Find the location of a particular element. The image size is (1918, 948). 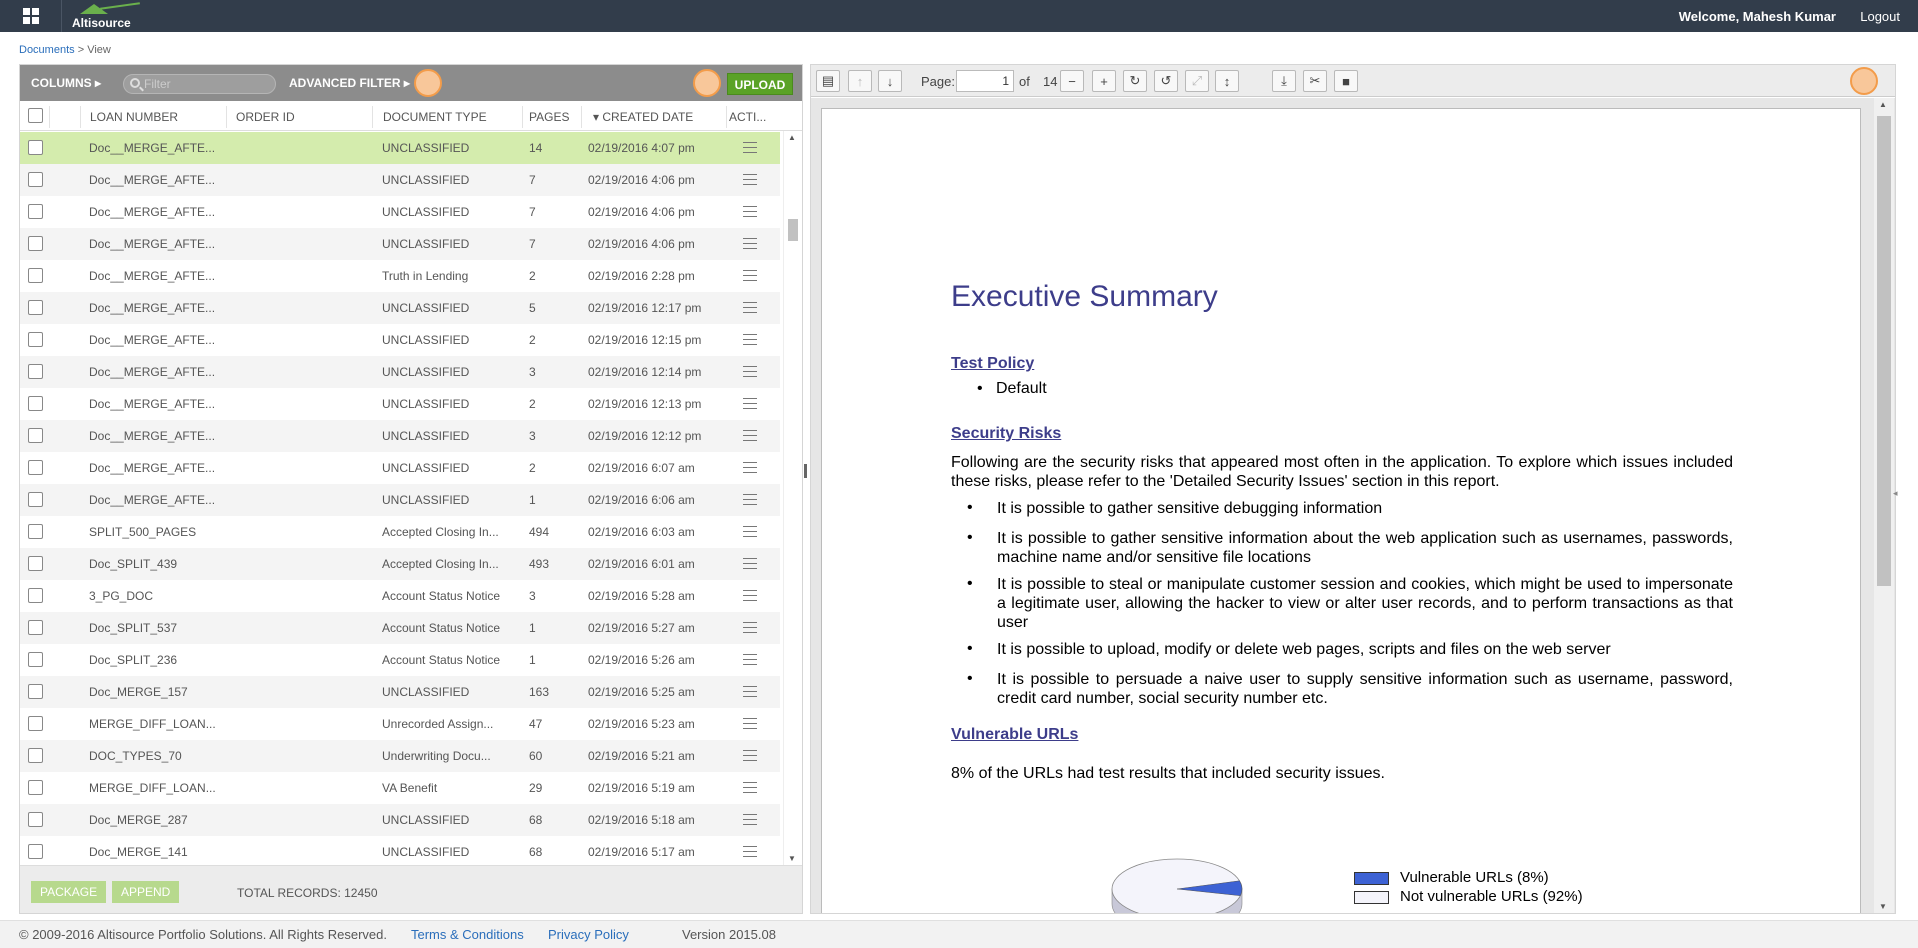

app-menu-button is located at coordinates (31, 16).